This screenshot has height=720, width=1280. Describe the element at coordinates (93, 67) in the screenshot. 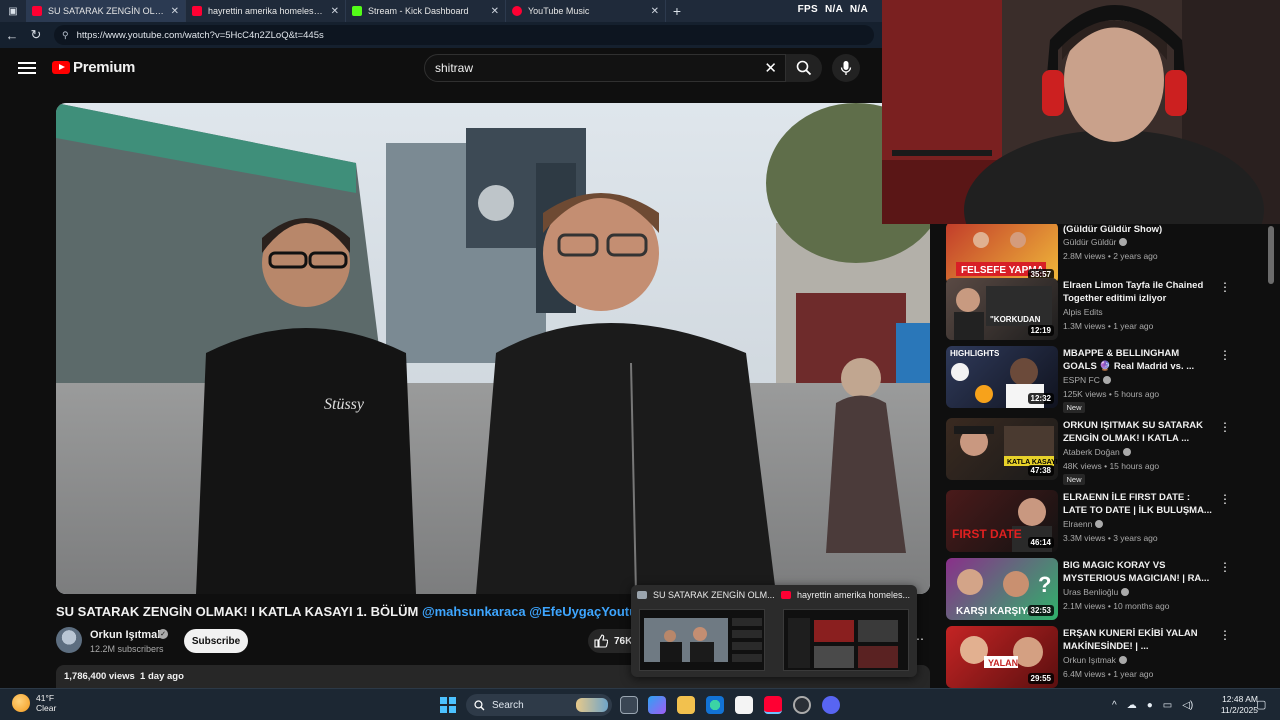

I see `youtube-premium-logo: Premium` at that location.